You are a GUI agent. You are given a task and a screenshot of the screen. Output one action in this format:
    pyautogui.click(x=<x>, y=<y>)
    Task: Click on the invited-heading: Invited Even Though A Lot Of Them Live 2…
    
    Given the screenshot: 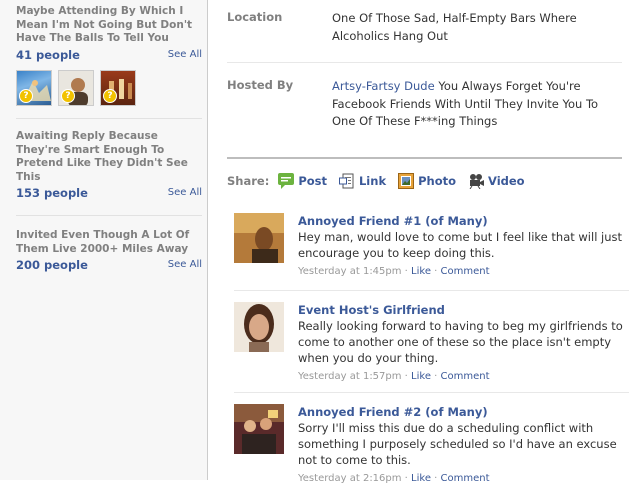 What is the action you would take?
    pyautogui.click(x=103, y=242)
    